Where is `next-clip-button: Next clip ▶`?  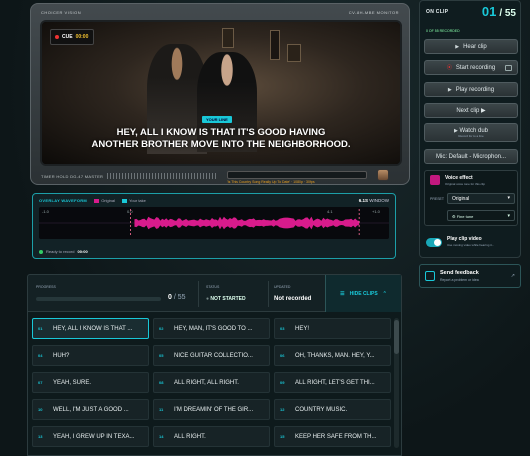 next-clip-button: Next clip ▶ is located at coordinates (471, 110).